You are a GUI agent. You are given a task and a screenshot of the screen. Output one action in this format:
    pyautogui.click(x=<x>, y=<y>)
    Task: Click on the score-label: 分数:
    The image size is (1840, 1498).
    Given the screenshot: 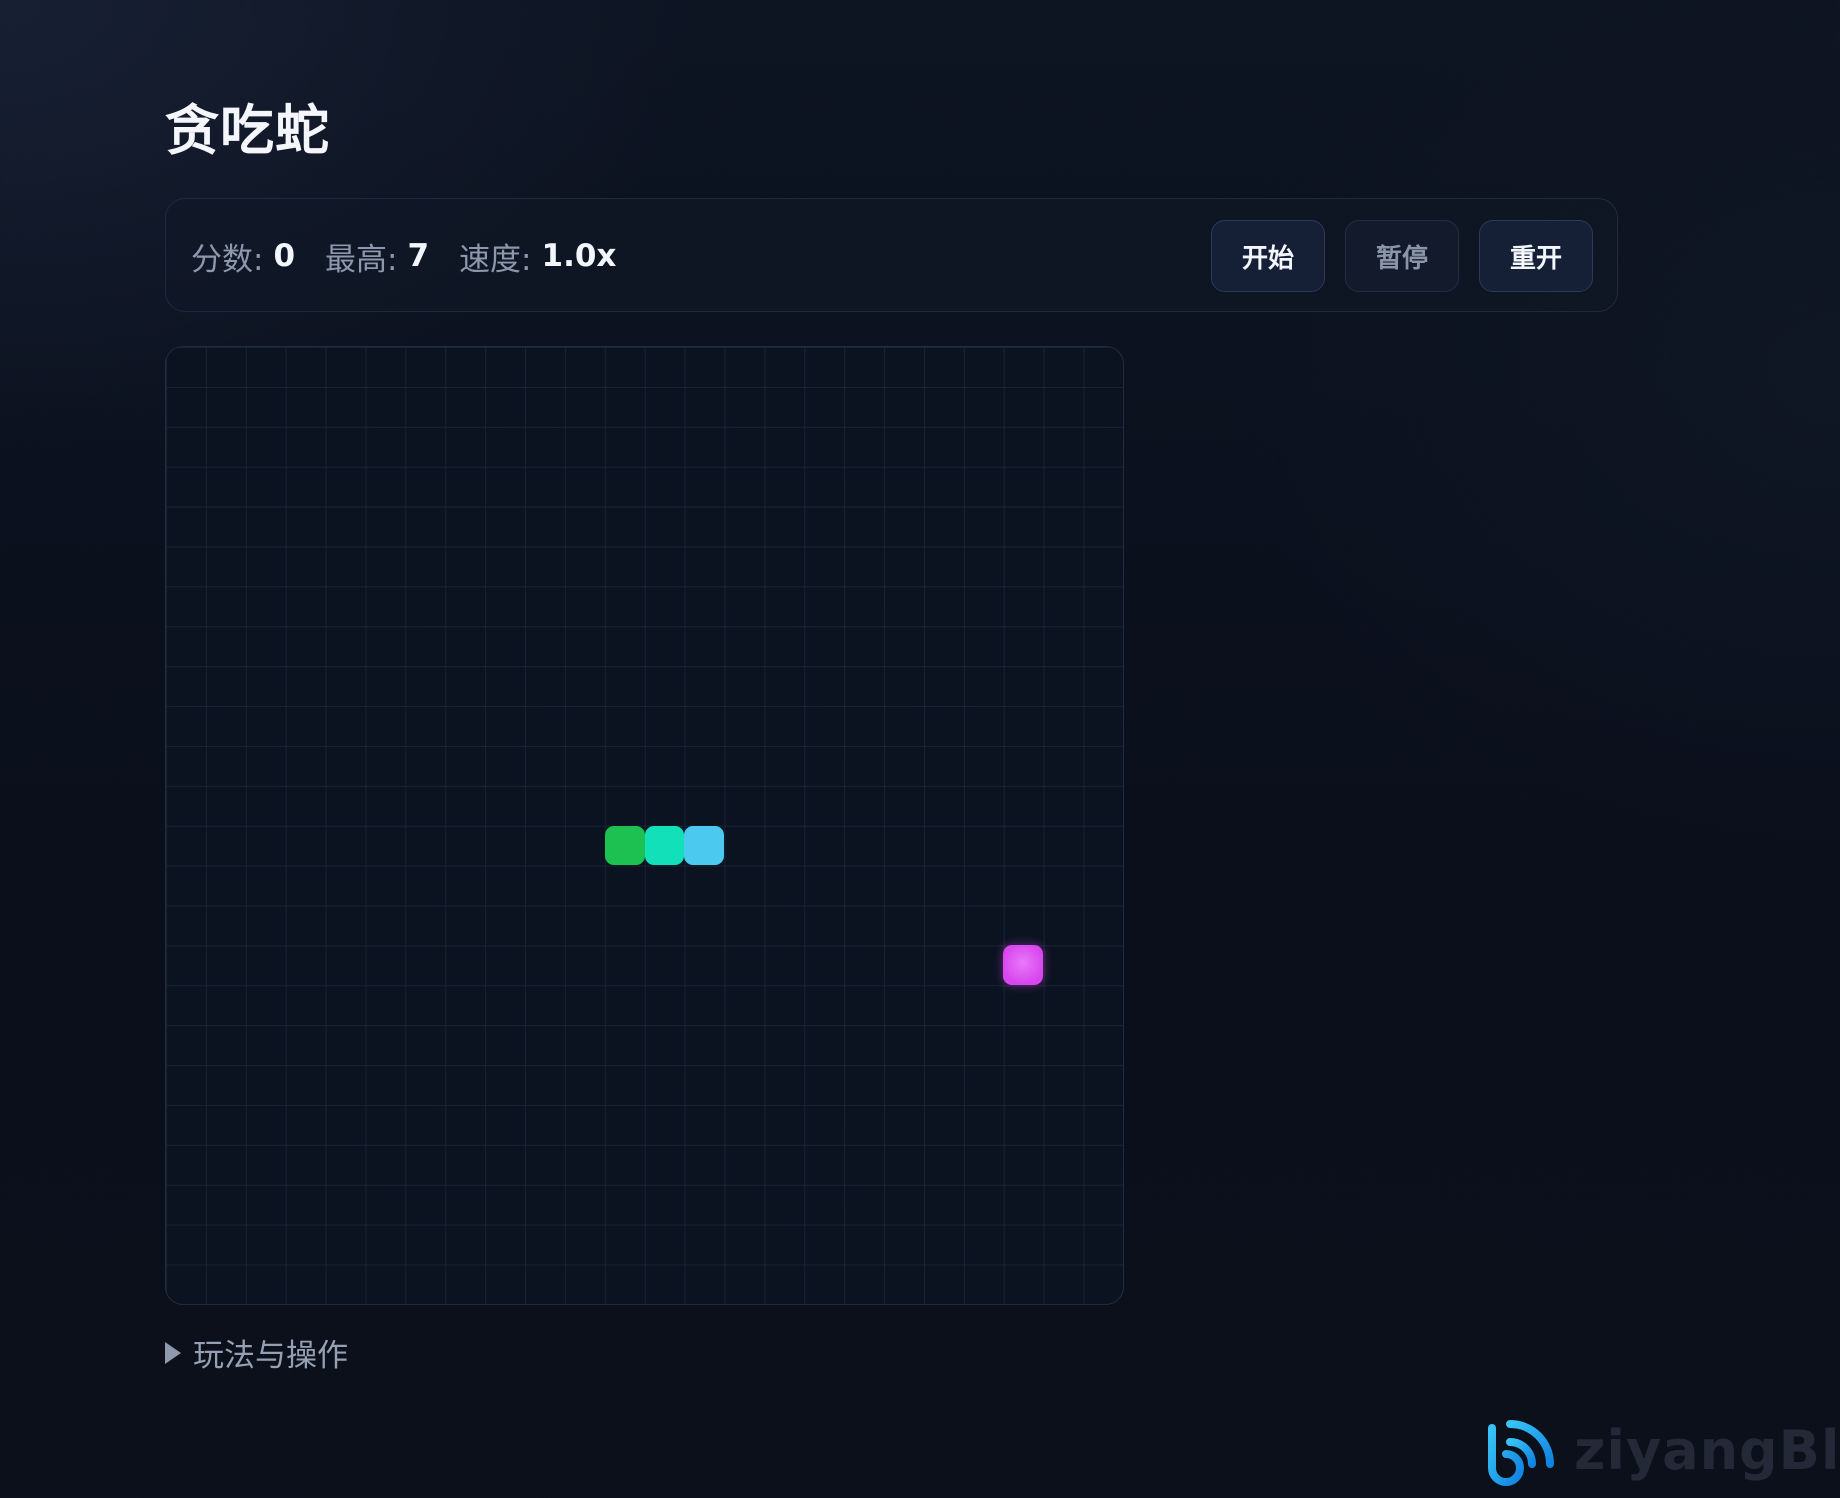 What is the action you would take?
    pyautogui.click(x=227, y=259)
    